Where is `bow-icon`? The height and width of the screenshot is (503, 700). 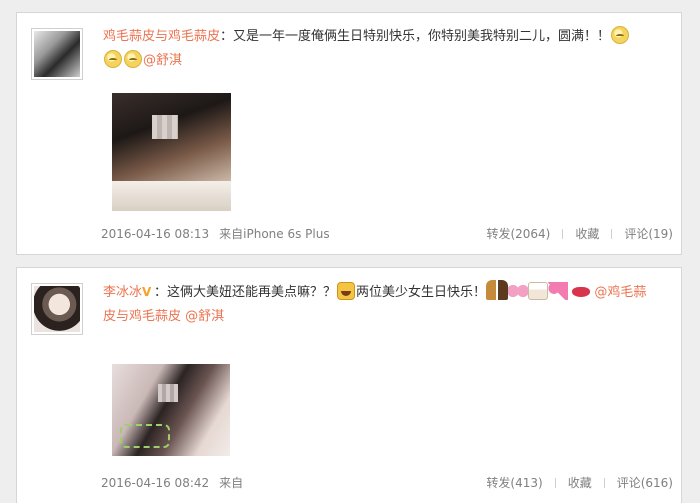
bow-icon is located at coordinates (518, 291).